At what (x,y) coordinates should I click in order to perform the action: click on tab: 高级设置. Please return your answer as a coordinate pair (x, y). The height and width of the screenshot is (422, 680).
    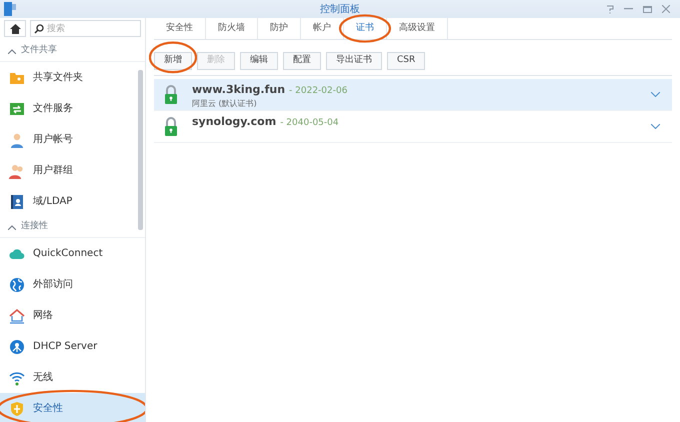
    Looking at the image, I should click on (417, 28).